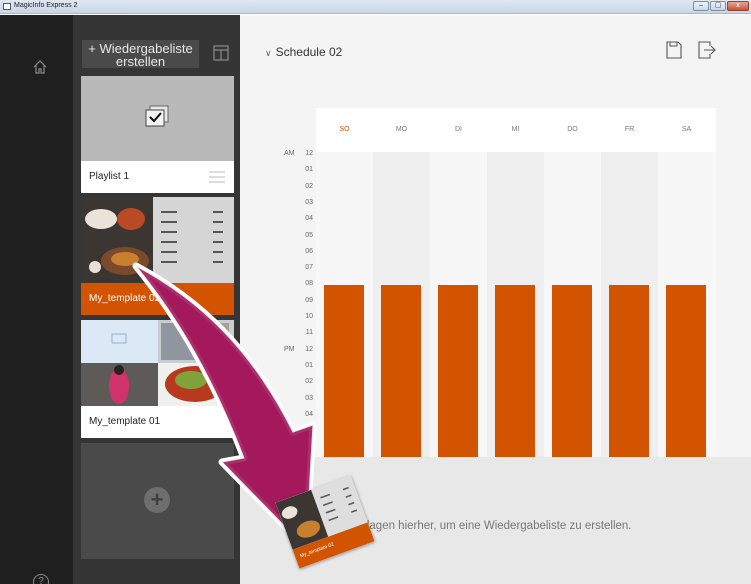  What do you see at coordinates (140, 54) in the screenshot?
I see `add-playlist-button: + Wiedergabeliste erstellen` at bounding box center [140, 54].